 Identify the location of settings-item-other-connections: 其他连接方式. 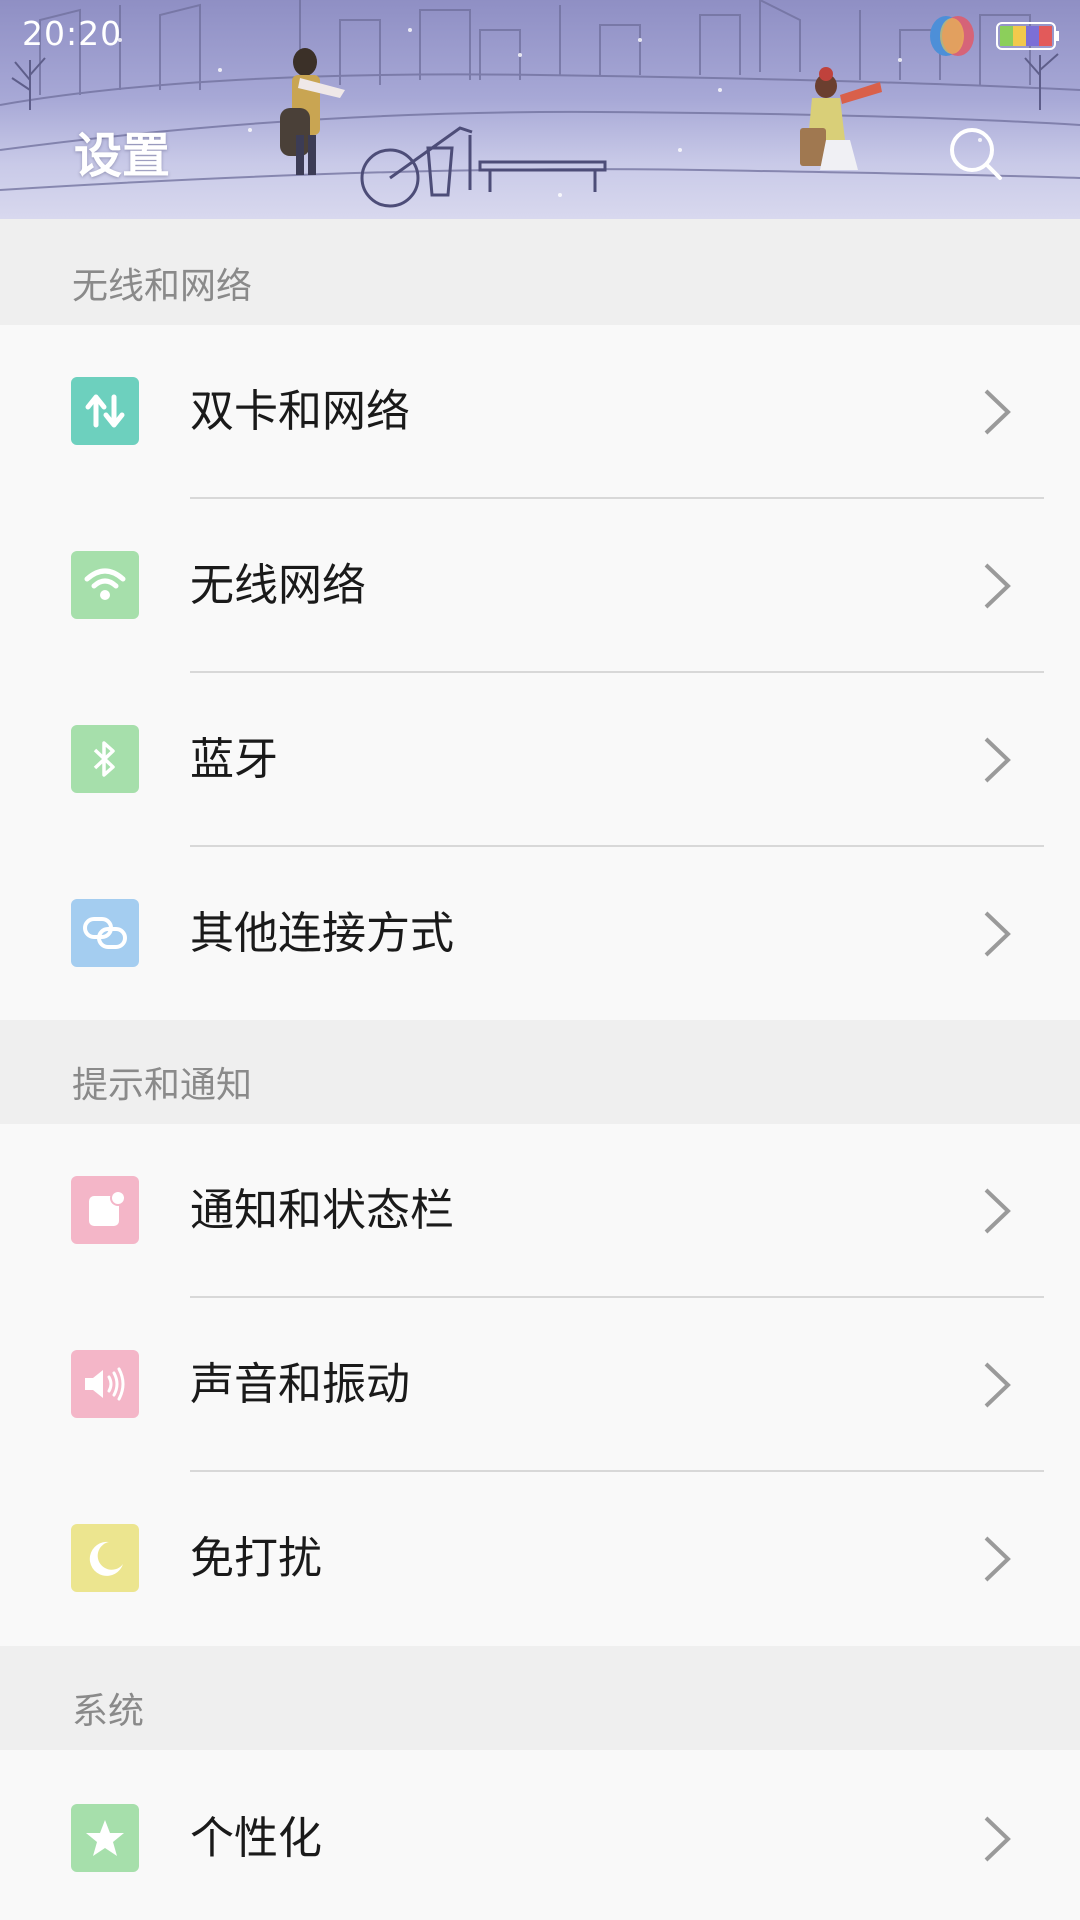
(540, 934).